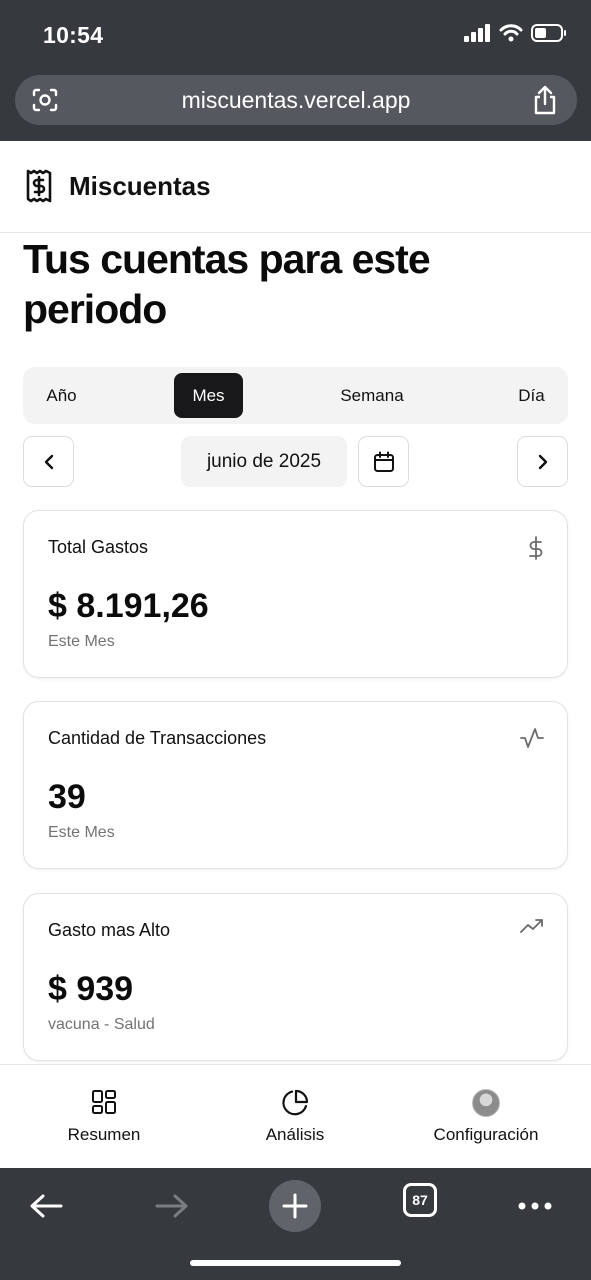 The height and width of the screenshot is (1280, 591). Describe the element at coordinates (208, 395) in the screenshot. I see `tab-month: Mes` at that location.